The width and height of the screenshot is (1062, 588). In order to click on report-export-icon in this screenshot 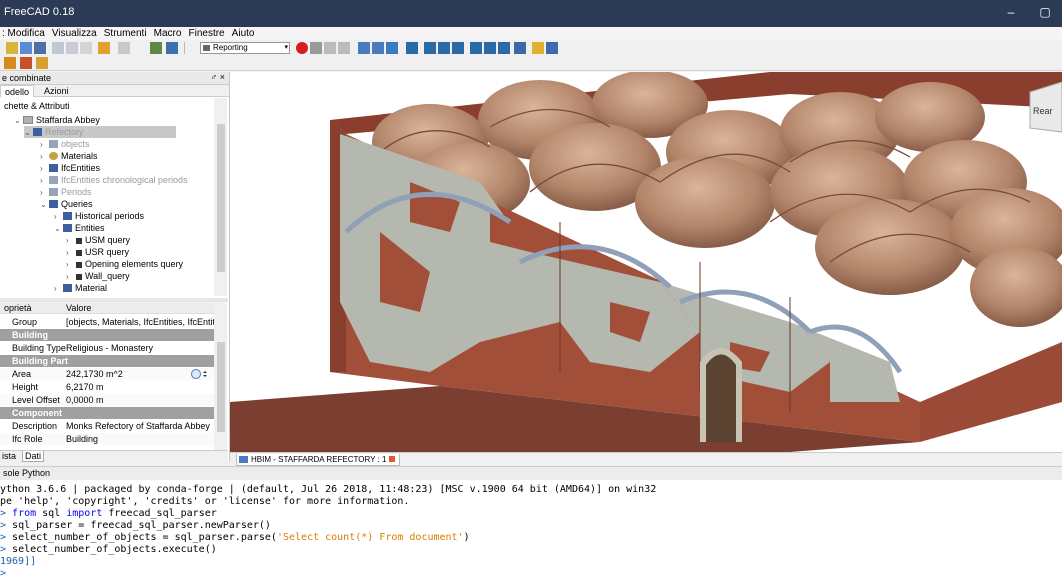, I will do `click(42, 63)`.